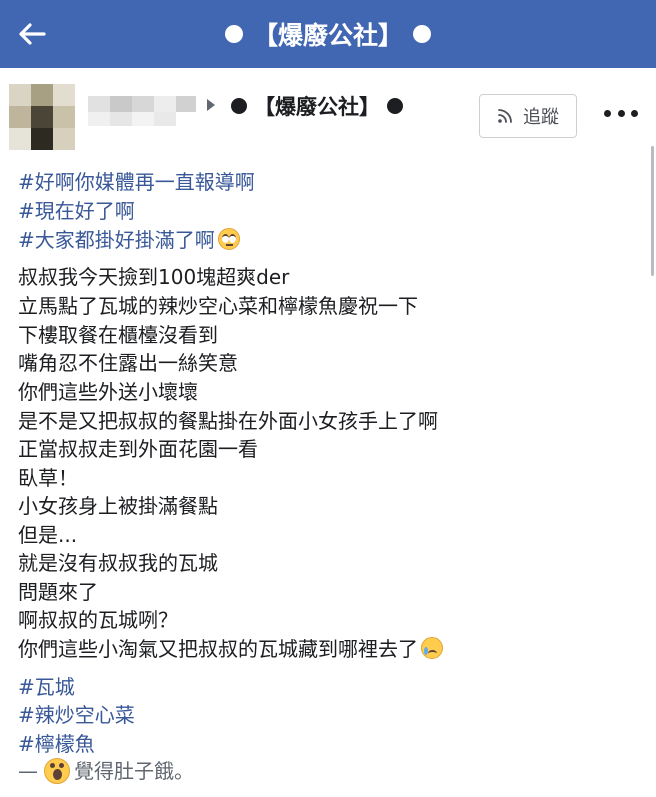 This screenshot has width=656, height=797. Describe the element at coordinates (228, 239) in the screenshot. I see `eye-roll-emoji-icon` at that location.